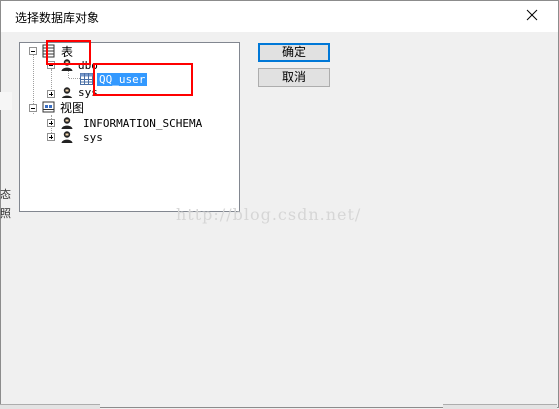  What do you see at coordinates (294, 77) in the screenshot?
I see `cancel-button: 取消` at bounding box center [294, 77].